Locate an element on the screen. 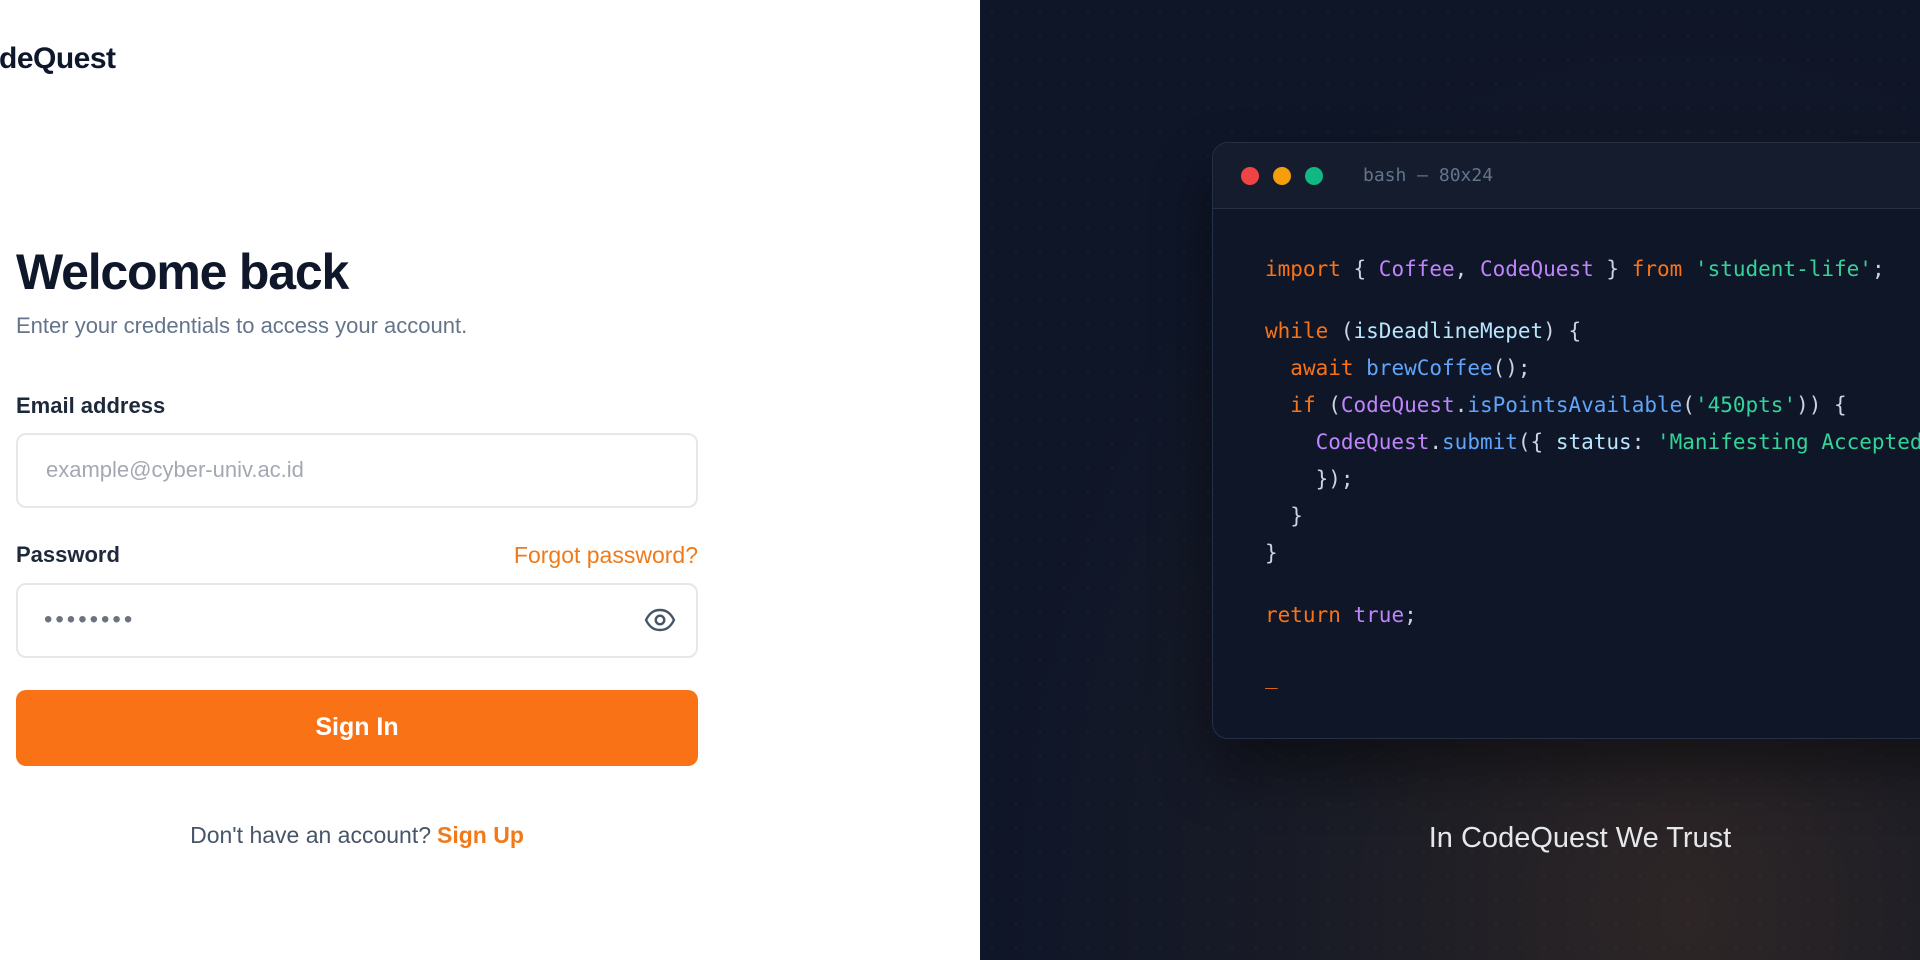 This screenshot has height=960, width=1920. terminal-title-bar: bash — 80x24 is located at coordinates (1566, 176).